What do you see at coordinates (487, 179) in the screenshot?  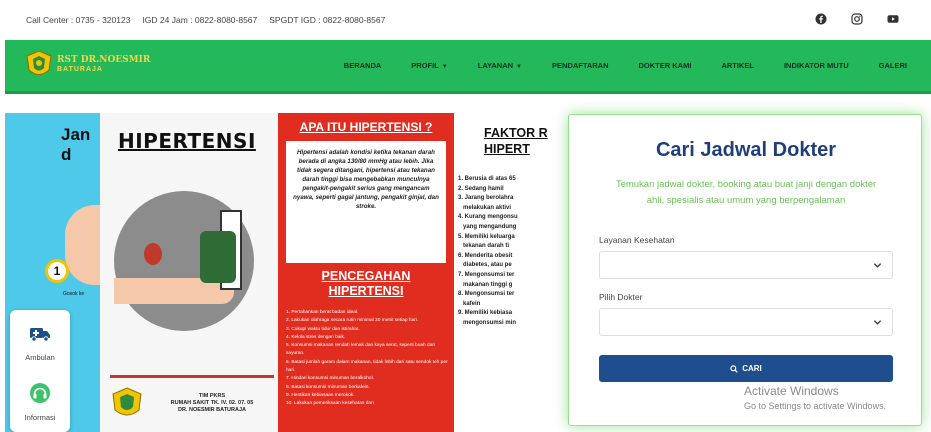 I see `list-item: 1. Berusia di atas 65` at bounding box center [487, 179].